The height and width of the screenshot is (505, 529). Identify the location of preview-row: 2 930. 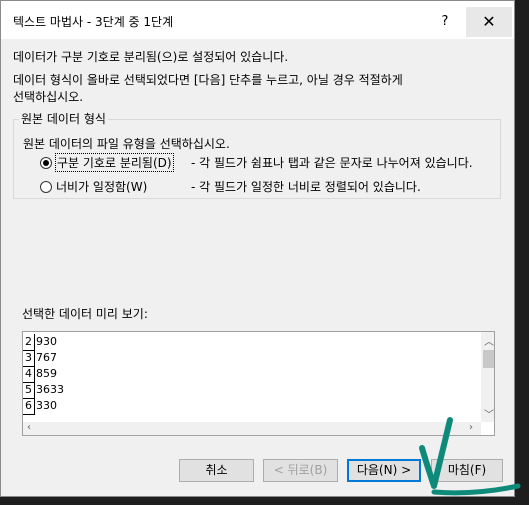
(253, 342).